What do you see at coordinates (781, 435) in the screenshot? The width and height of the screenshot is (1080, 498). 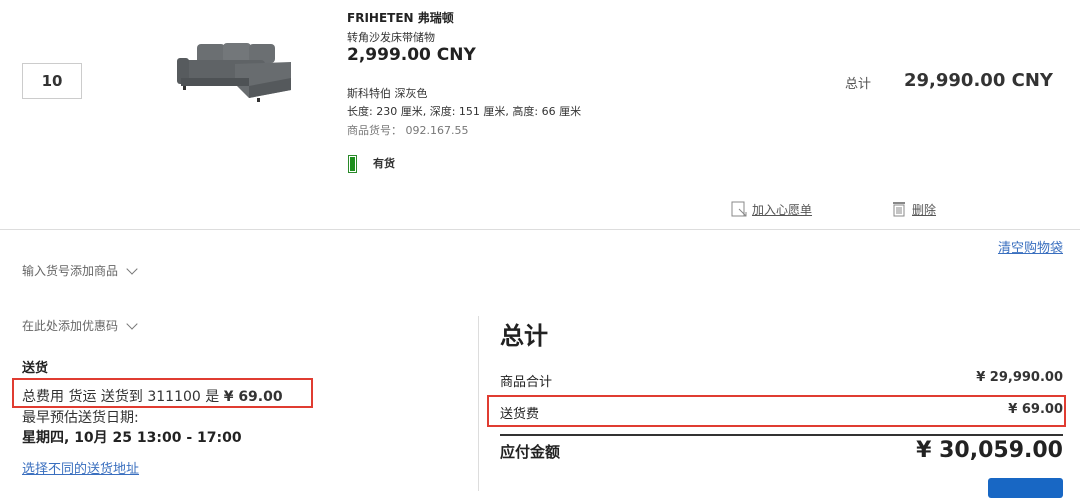 I see `summary-rule` at bounding box center [781, 435].